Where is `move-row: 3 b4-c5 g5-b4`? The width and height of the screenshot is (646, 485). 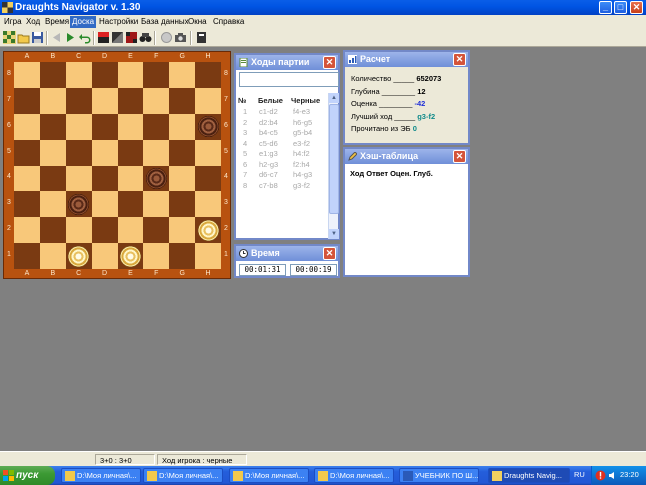 move-row: 3 b4-c5 g5-b4 is located at coordinates (284, 133).